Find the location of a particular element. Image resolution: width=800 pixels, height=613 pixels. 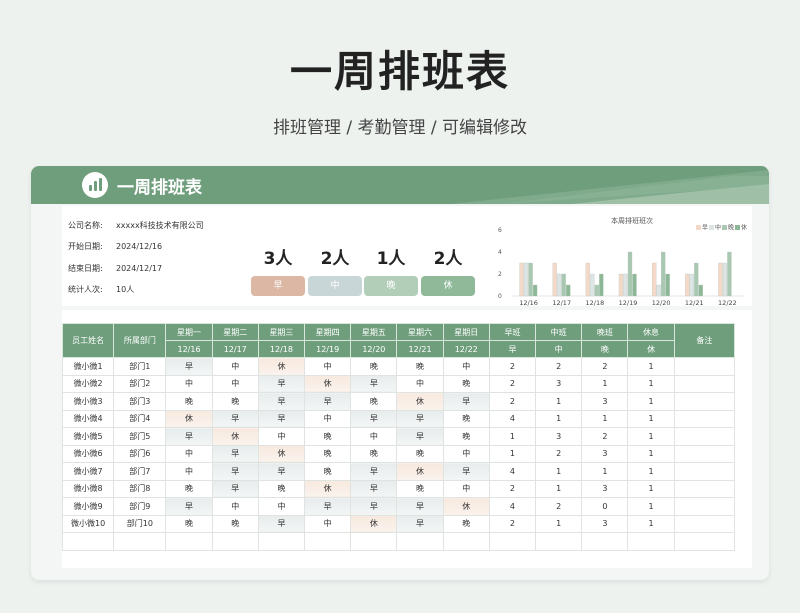

employee-name-cell: 微小微9 is located at coordinates (88, 506).